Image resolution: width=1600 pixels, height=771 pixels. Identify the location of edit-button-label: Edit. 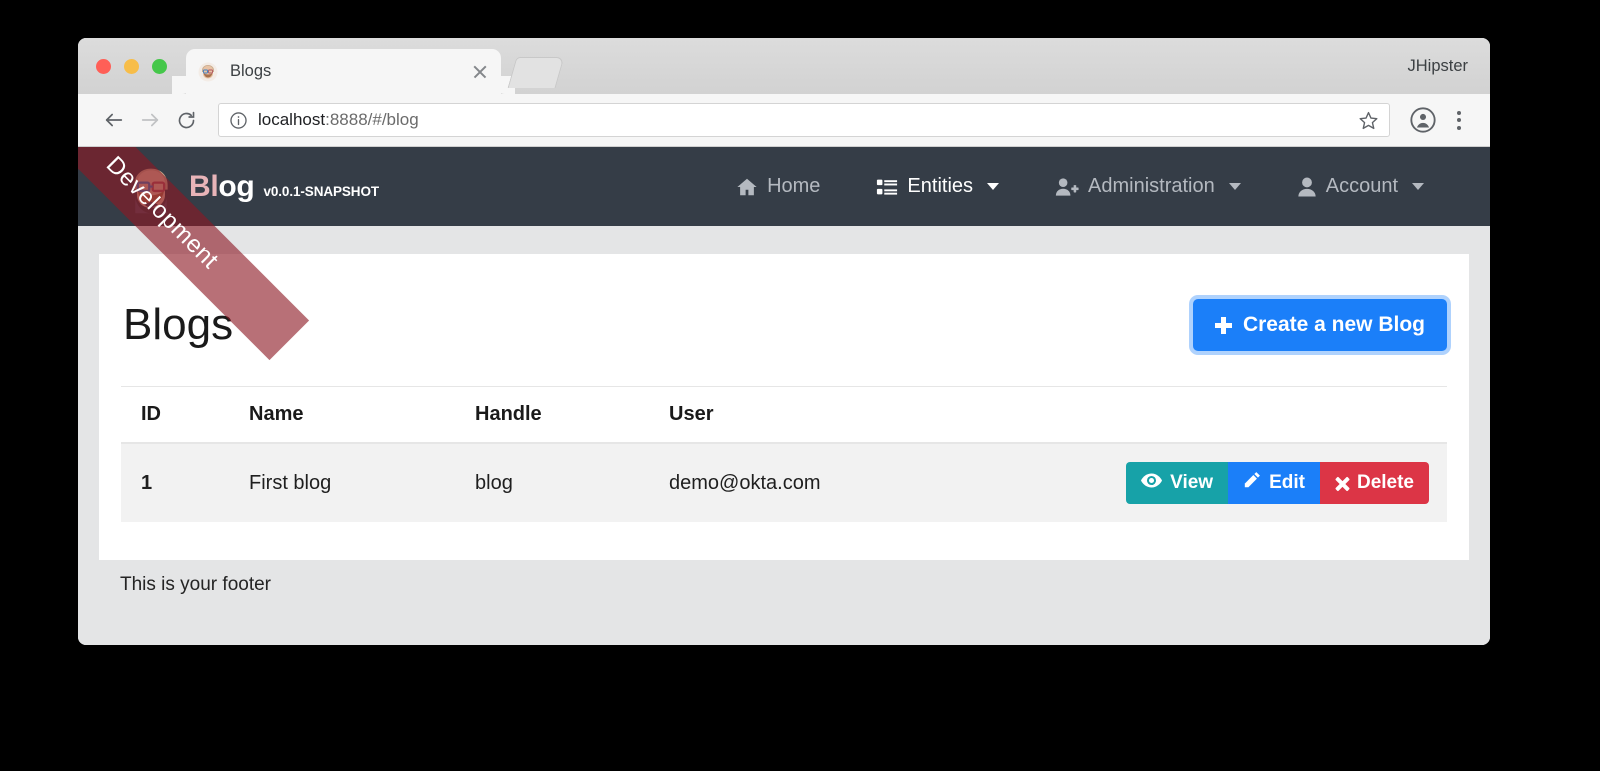
(1287, 482).